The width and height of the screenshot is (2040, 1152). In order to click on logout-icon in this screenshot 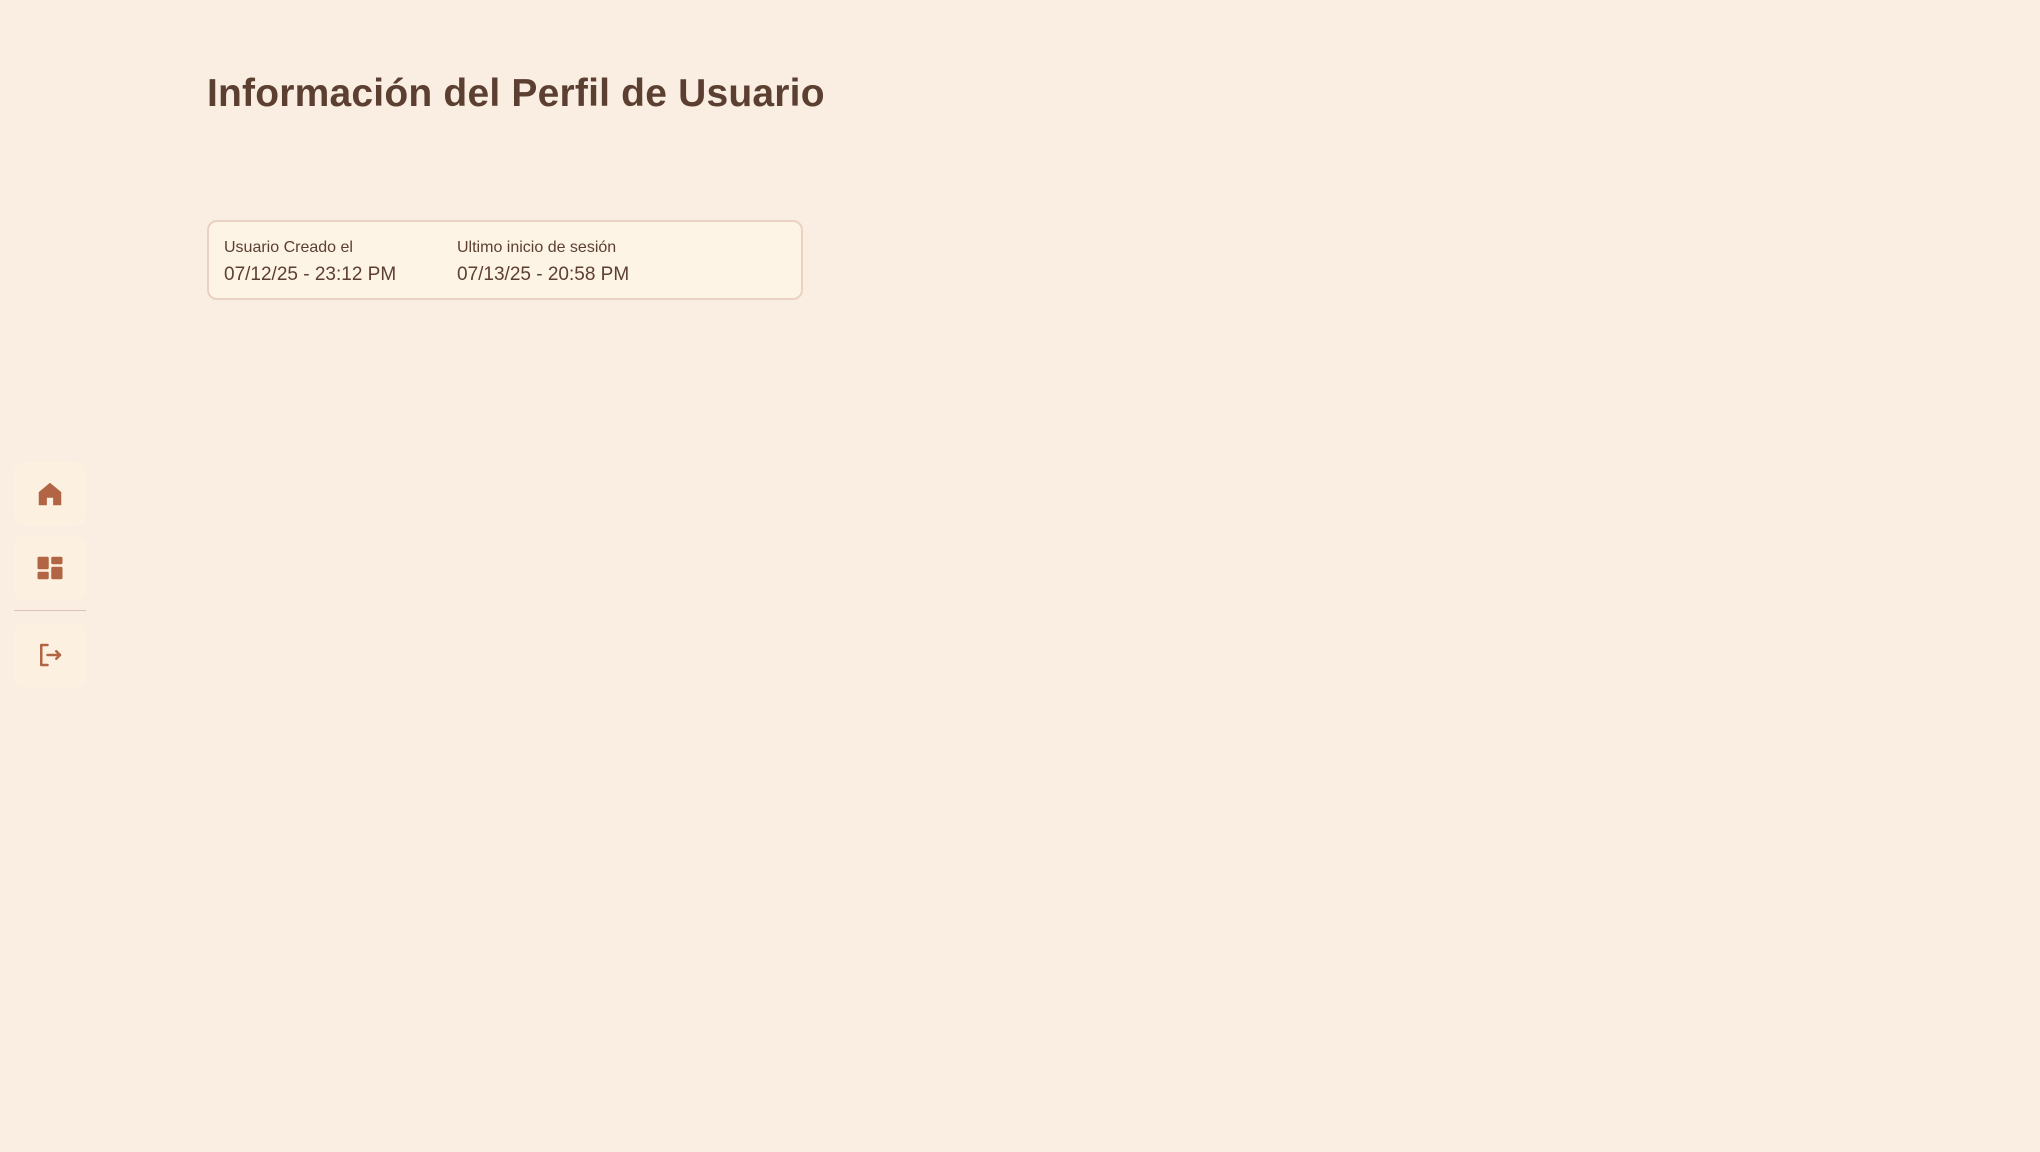, I will do `click(51, 655)`.